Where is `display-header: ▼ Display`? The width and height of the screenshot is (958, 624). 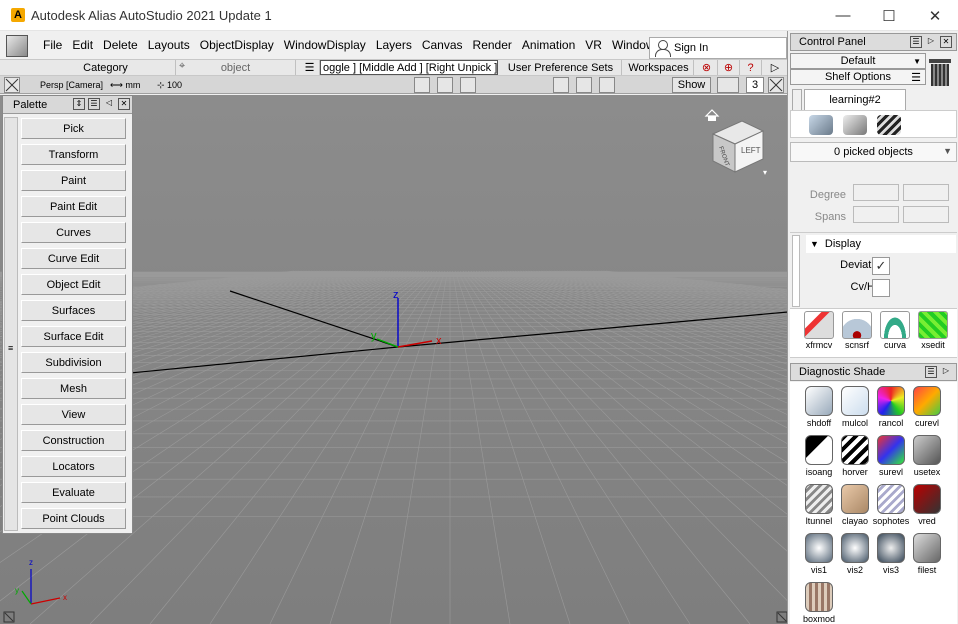 display-header: ▼ Display is located at coordinates (881, 244).